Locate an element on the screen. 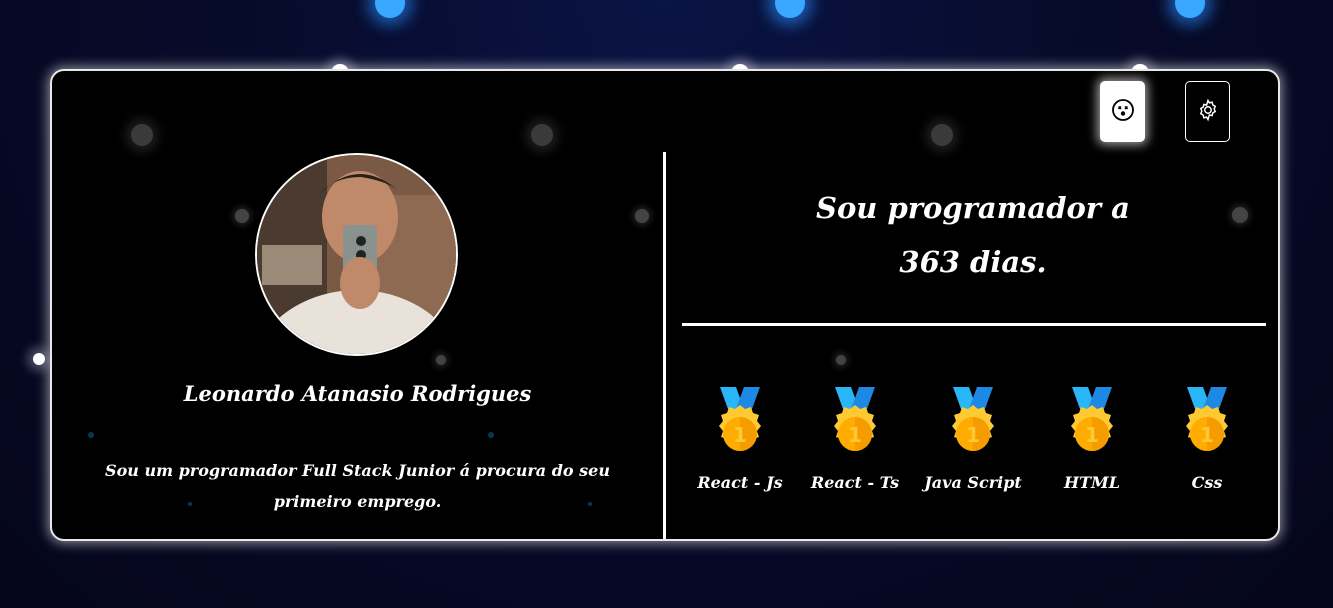  skill-label: Java Script is located at coordinates (973, 482).